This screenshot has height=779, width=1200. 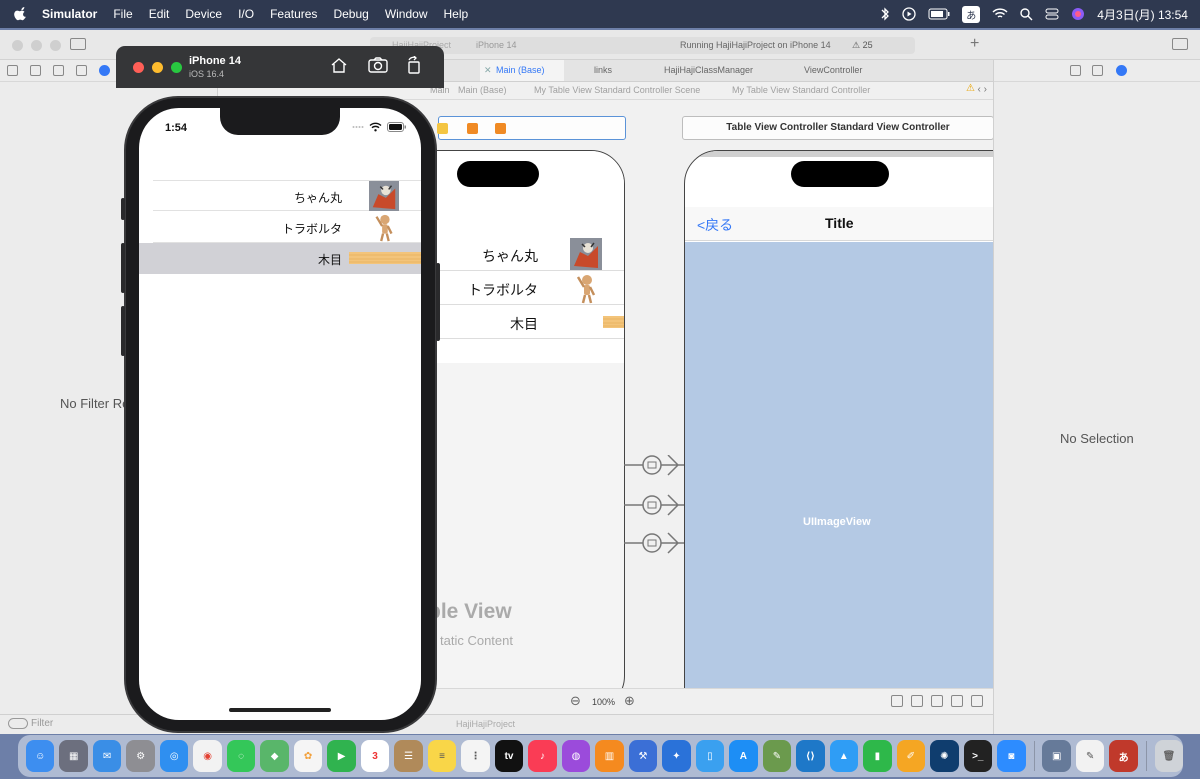 I want to click on menu-io: I/O, so click(x=246, y=14).